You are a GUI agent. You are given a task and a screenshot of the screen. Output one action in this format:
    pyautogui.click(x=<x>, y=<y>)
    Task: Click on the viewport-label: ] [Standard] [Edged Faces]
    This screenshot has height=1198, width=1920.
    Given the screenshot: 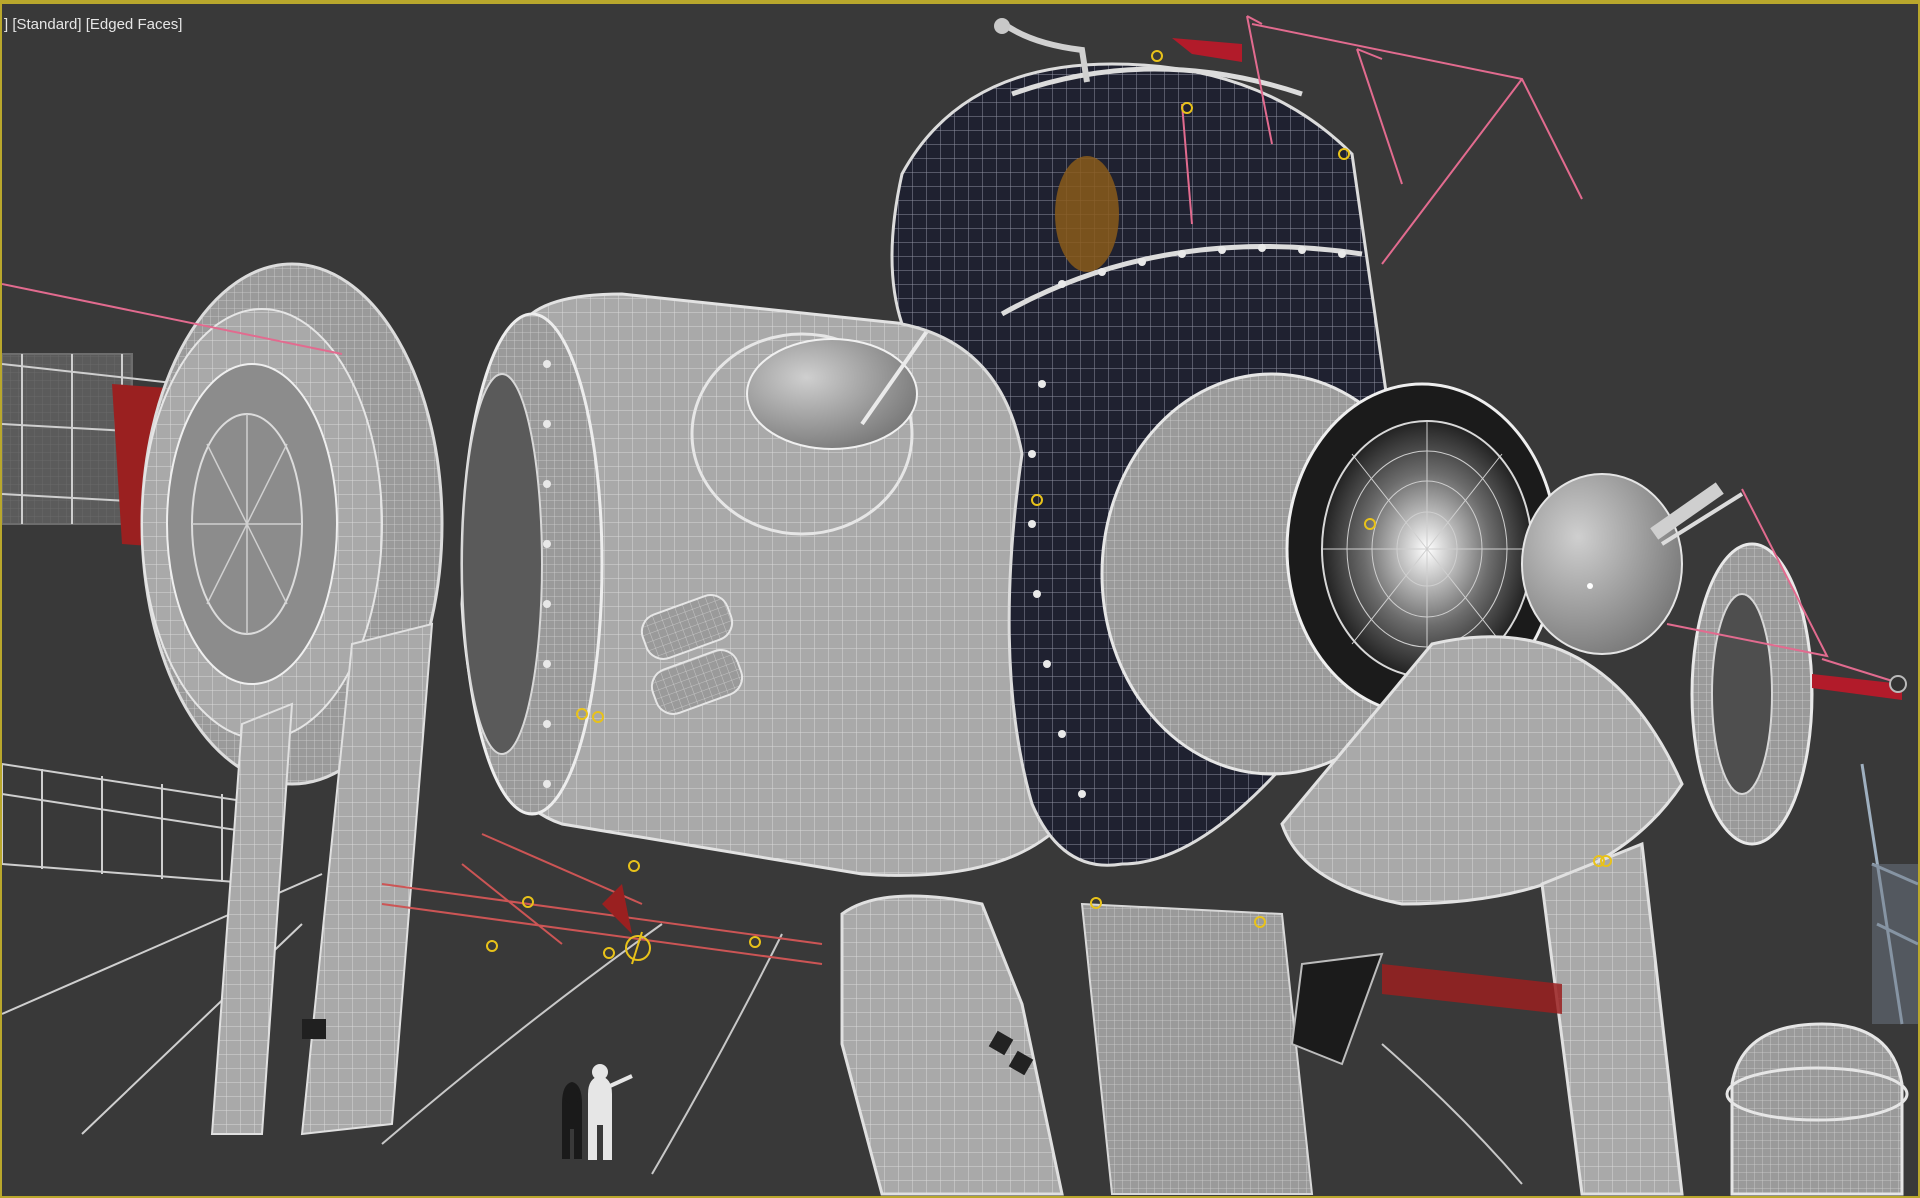 What is the action you would take?
    pyautogui.click(x=93, y=24)
    